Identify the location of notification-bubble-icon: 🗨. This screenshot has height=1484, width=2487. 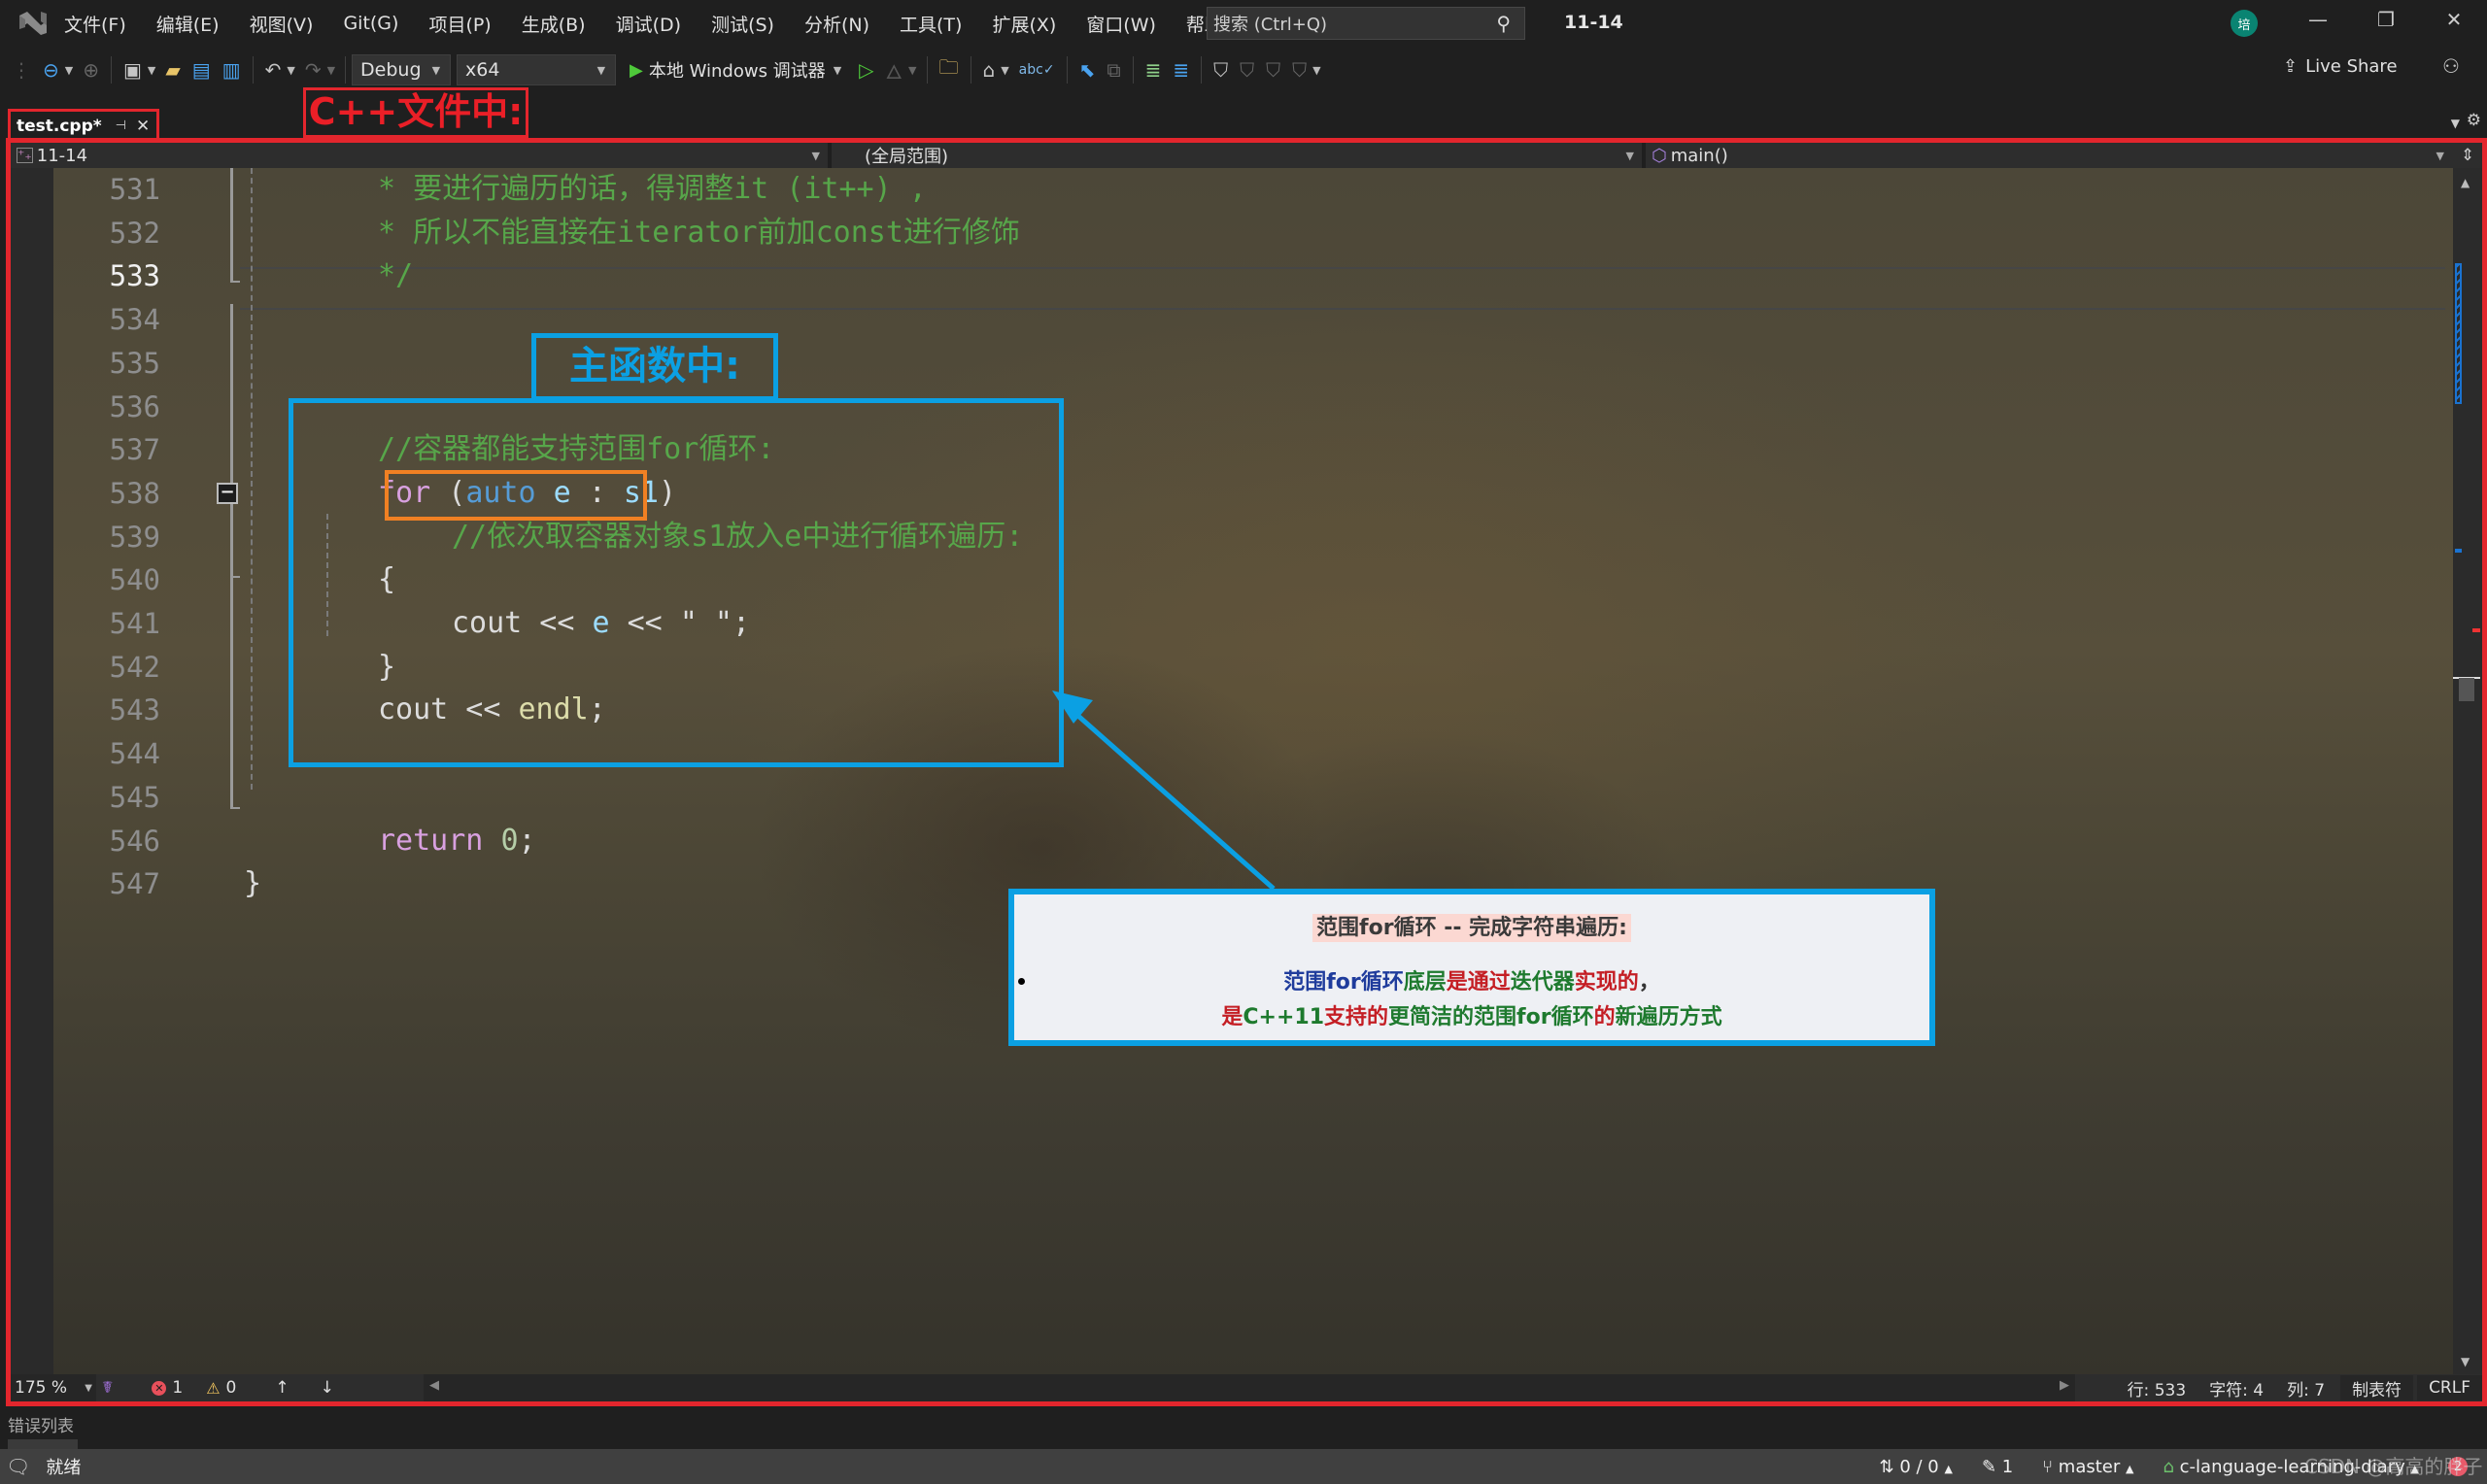
(18, 1466).